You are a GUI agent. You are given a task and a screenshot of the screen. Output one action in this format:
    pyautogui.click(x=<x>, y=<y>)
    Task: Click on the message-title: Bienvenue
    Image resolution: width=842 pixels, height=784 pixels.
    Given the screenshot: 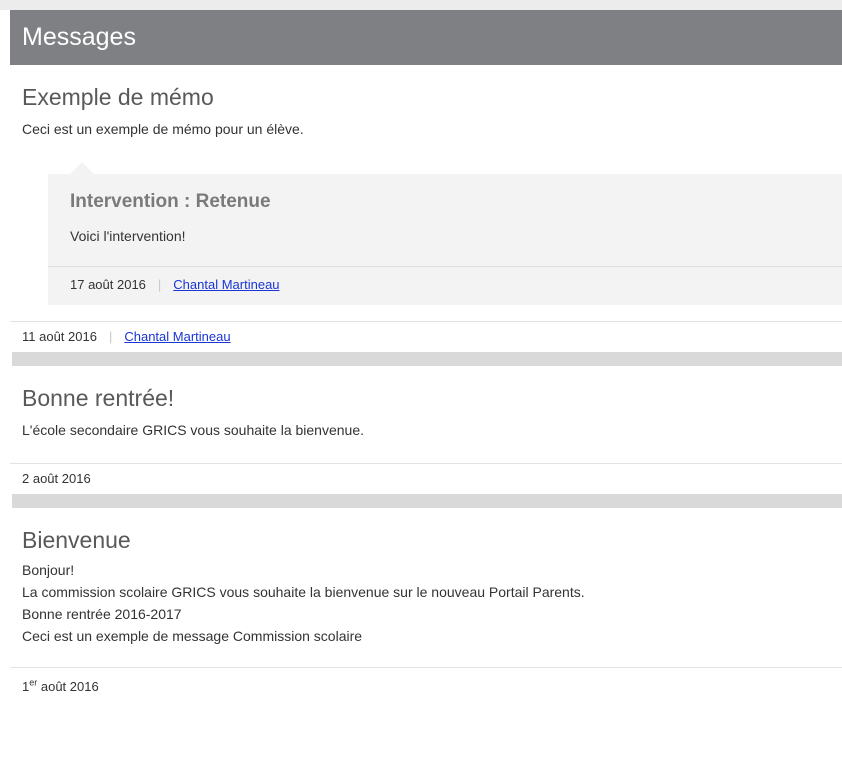 What is the action you would take?
    pyautogui.click(x=76, y=540)
    